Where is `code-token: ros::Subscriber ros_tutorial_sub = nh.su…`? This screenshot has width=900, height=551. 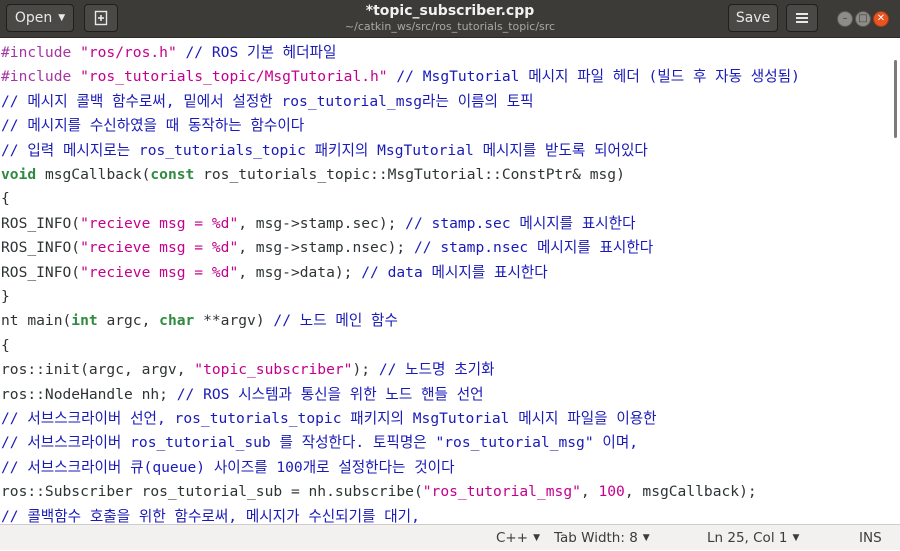
code-token: ros::Subscriber ros_tutorial_sub = nh.su… is located at coordinates (212, 492).